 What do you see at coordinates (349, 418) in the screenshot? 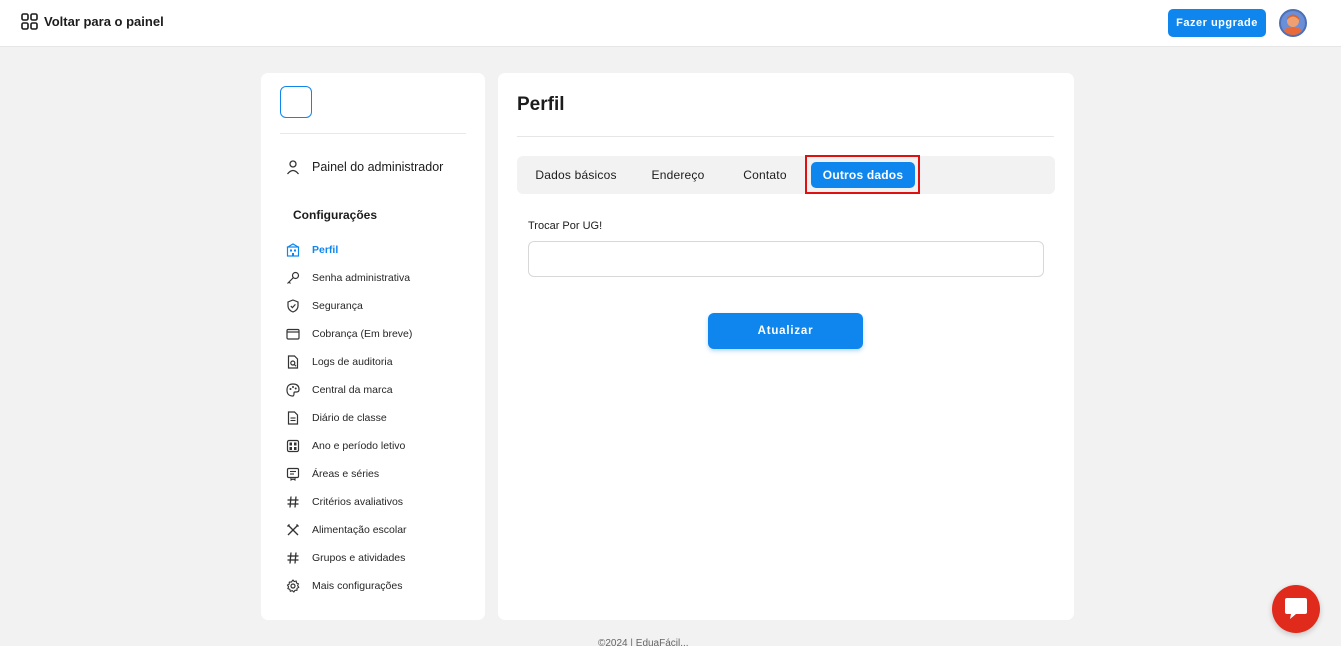
I see `sidebar-item-label: Diário de classe` at bounding box center [349, 418].